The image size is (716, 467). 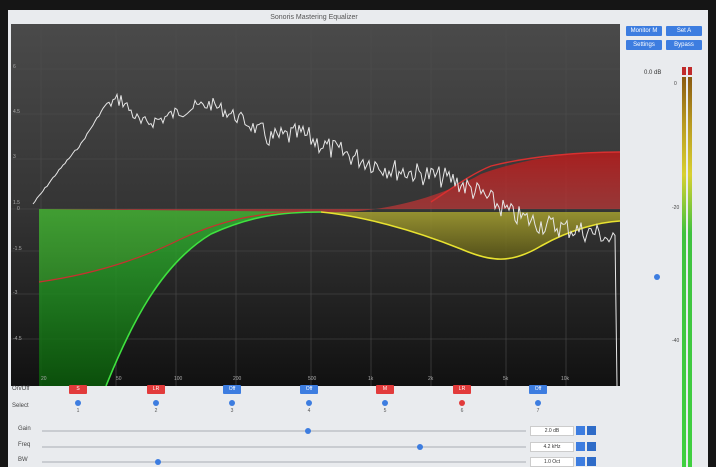 I want to click on gain-value: 2.0 dB, so click(x=552, y=431).